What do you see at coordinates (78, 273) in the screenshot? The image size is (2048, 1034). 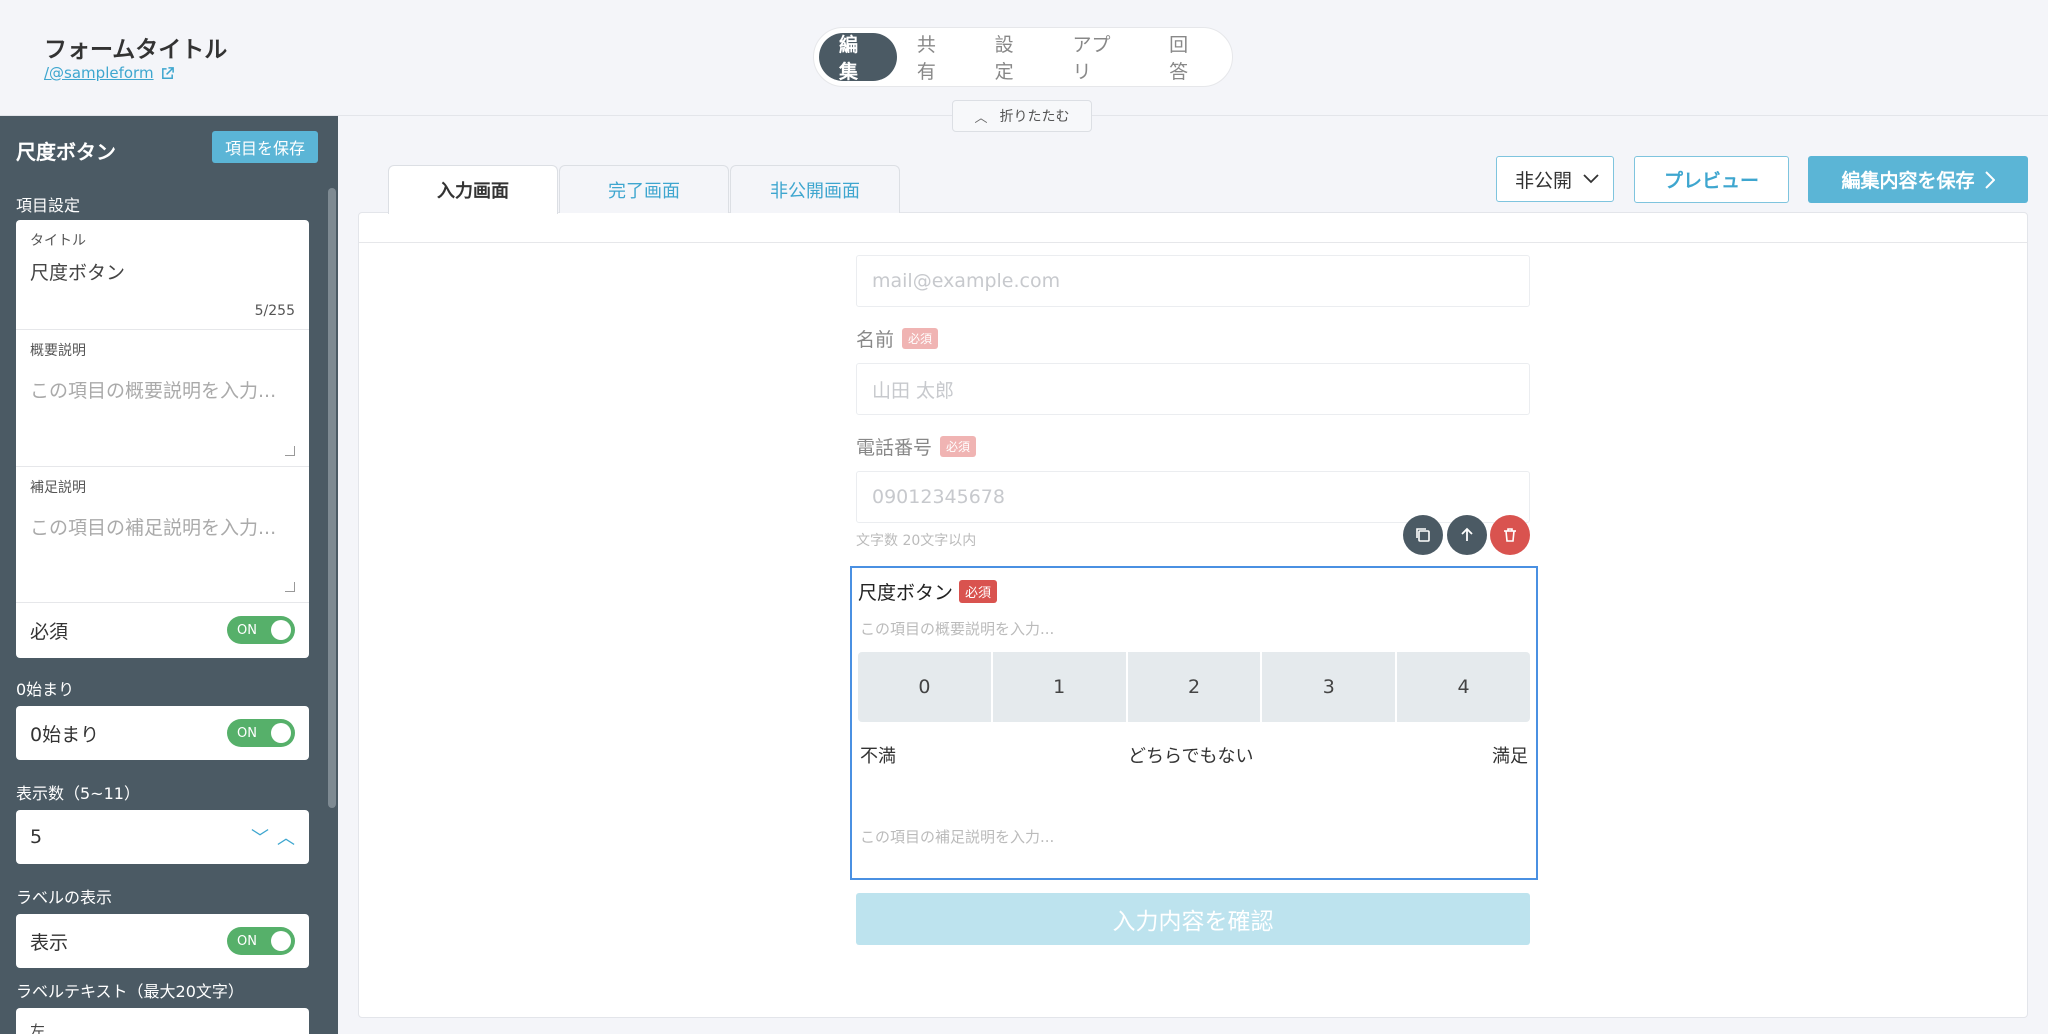 I see `title-field-value: 尺度ボタン` at bounding box center [78, 273].